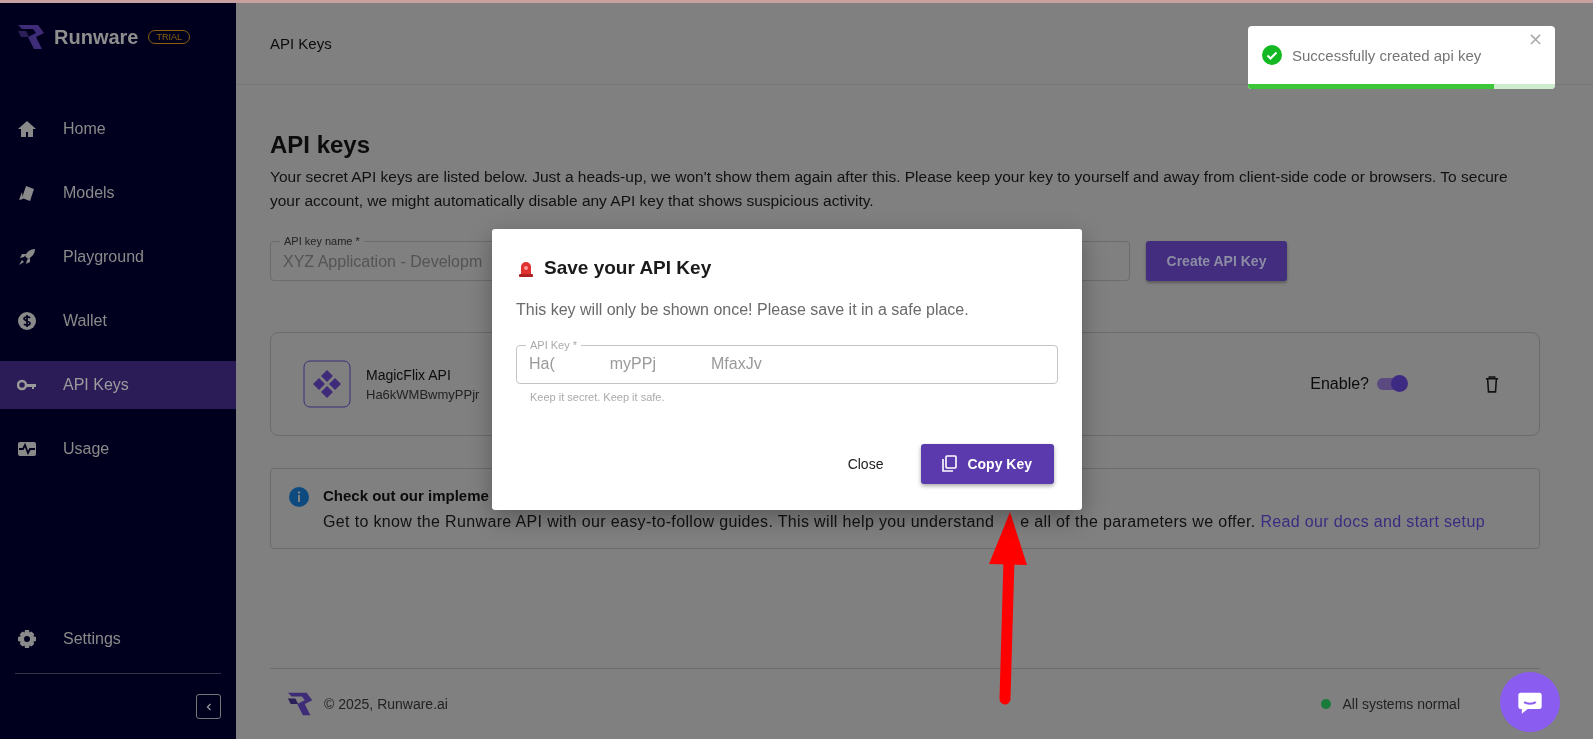 This screenshot has width=1593, height=739. What do you see at coordinates (423, 394) in the screenshot?
I see `key-value: Ha6kWMBwmyPPjr` at bounding box center [423, 394].